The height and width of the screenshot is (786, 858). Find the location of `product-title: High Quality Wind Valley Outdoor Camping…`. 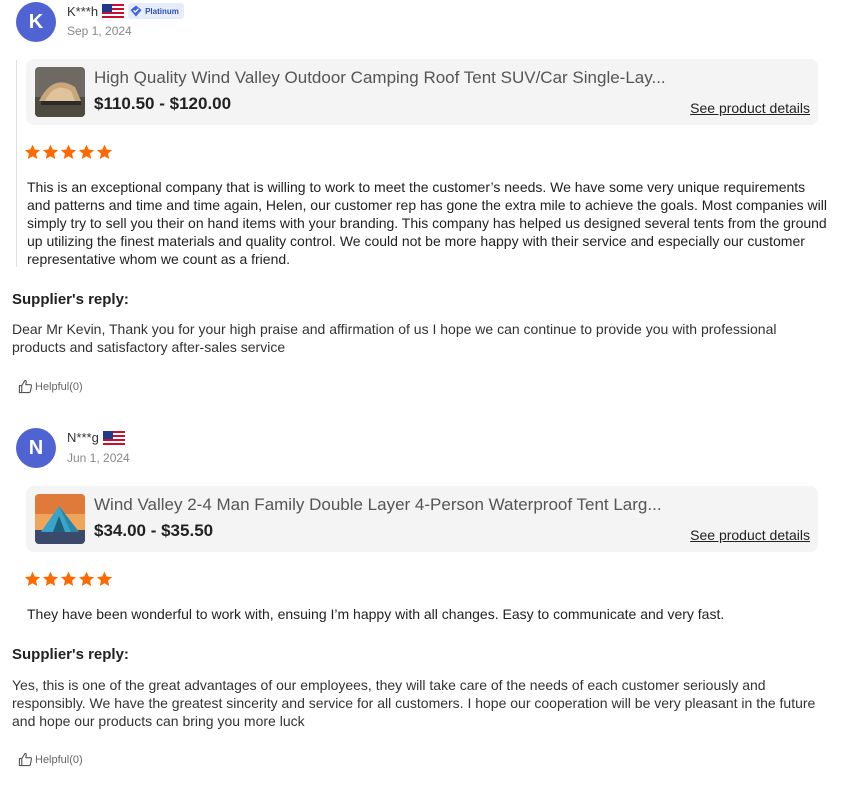

product-title: High Quality Wind Valley Outdoor Camping… is located at coordinates (380, 78).